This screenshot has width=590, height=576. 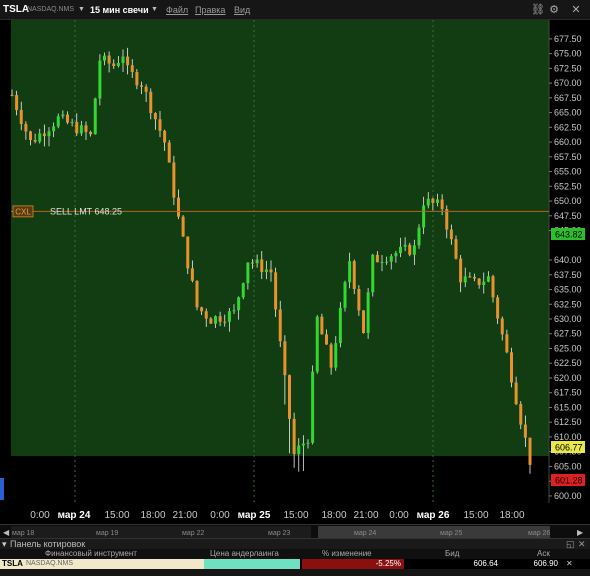 What do you see at coordinates (568, 142) in the screenshot?
I see `price-tick-label: 660.00` at bounding box center [568, 142].